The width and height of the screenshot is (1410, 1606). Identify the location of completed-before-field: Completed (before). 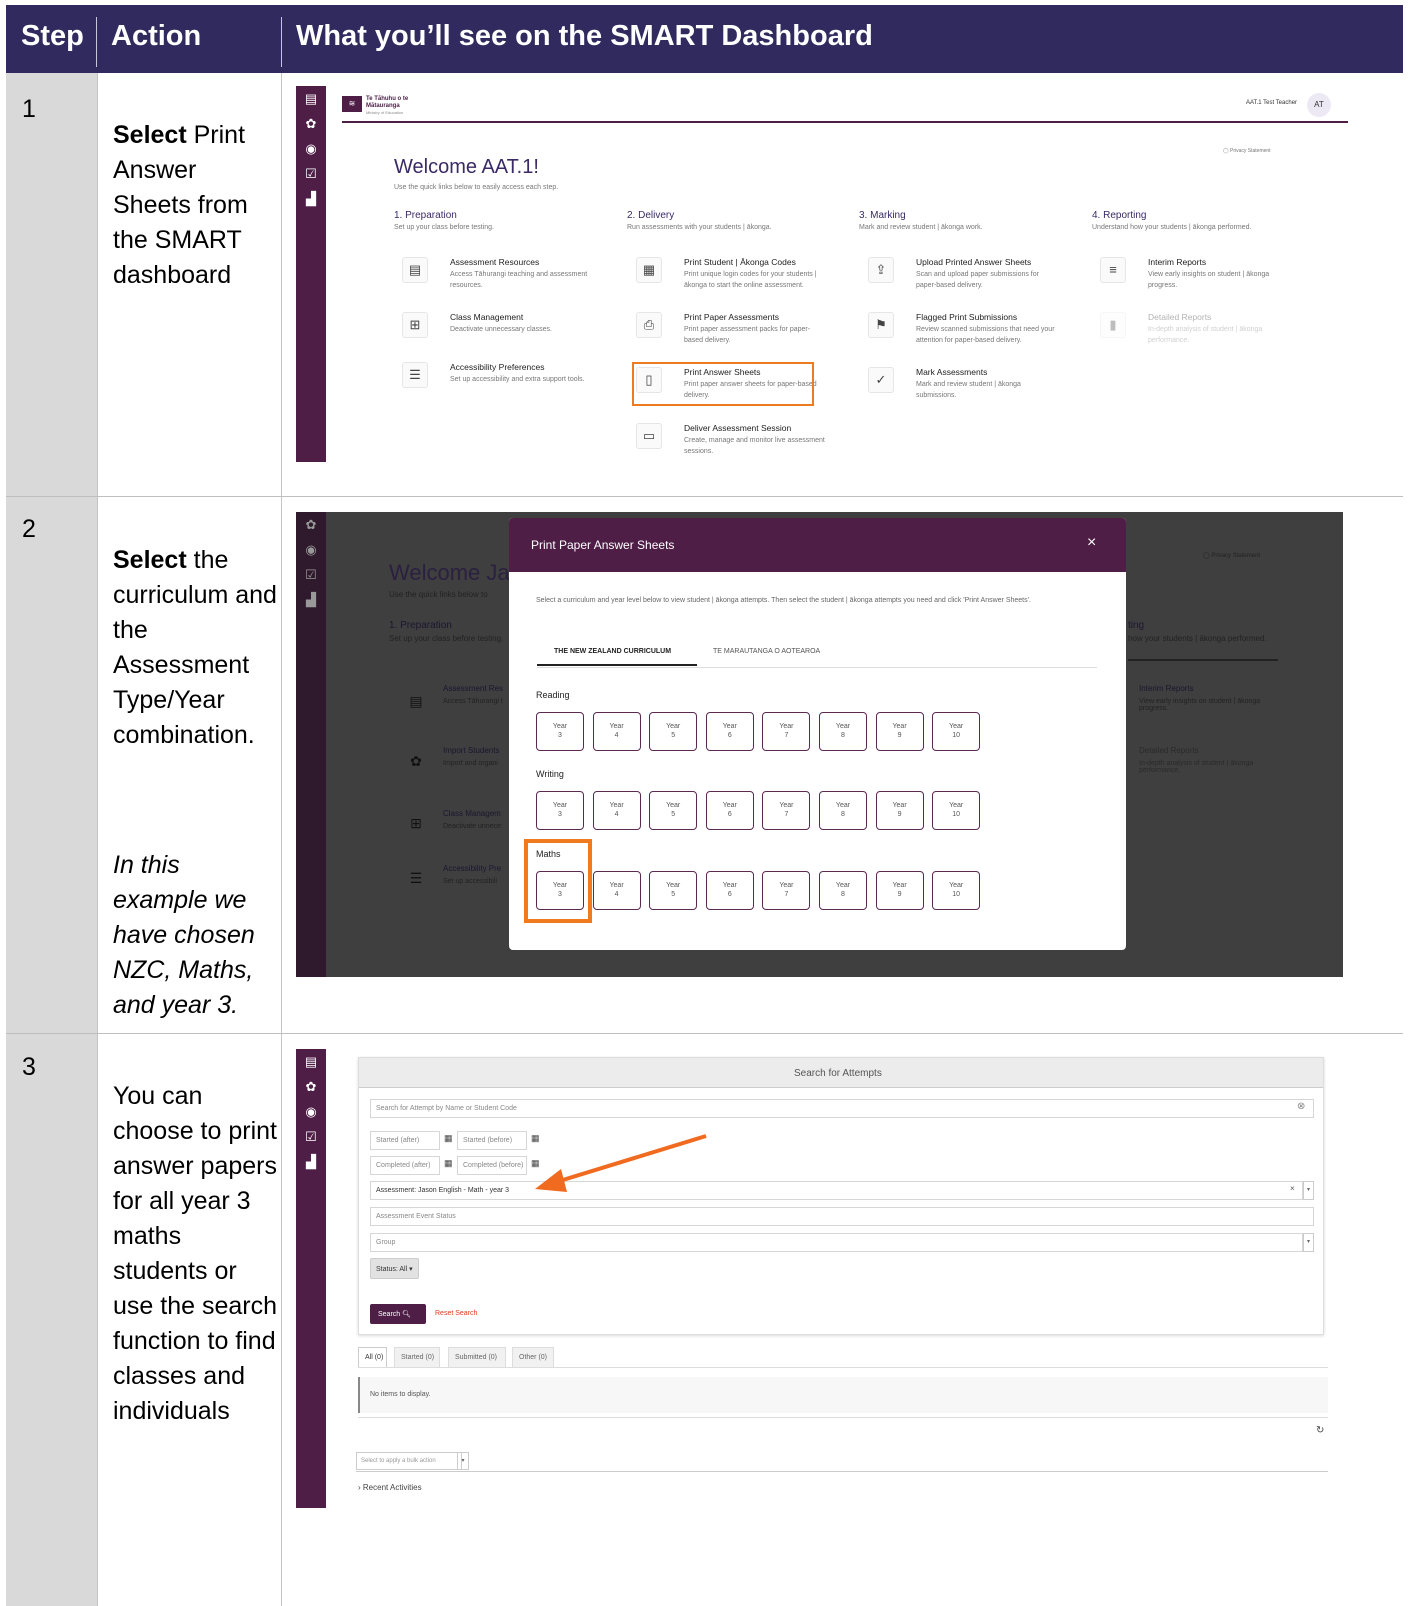
(492, 1165).